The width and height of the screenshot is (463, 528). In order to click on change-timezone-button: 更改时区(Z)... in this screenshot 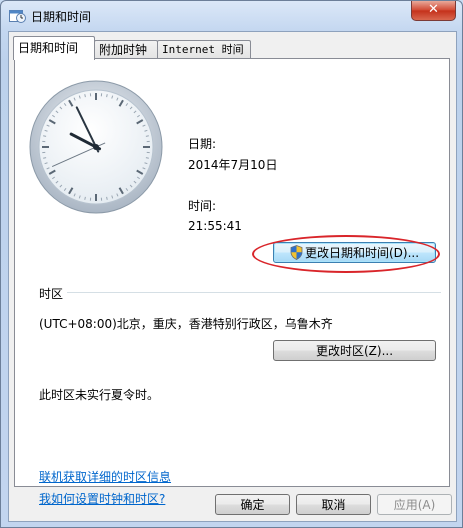, I will do `click(354, 350)`.